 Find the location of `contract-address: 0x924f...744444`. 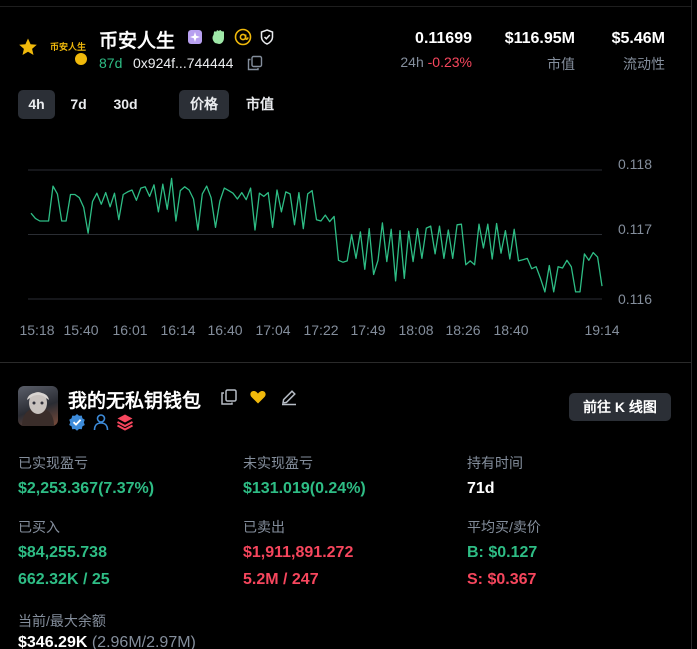

contract-address: 0x924f...744444 is located at coordinates (183, 63).